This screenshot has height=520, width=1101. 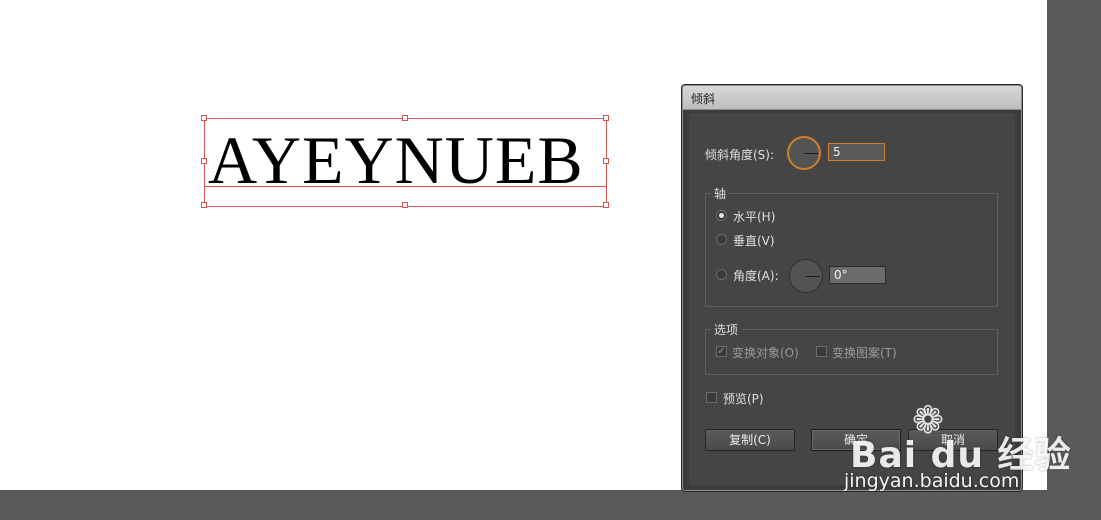 What do you see at coordinates (405, 205) in the screenshot?
I see `handle-bottom-center` at bounding box center [405, 205].